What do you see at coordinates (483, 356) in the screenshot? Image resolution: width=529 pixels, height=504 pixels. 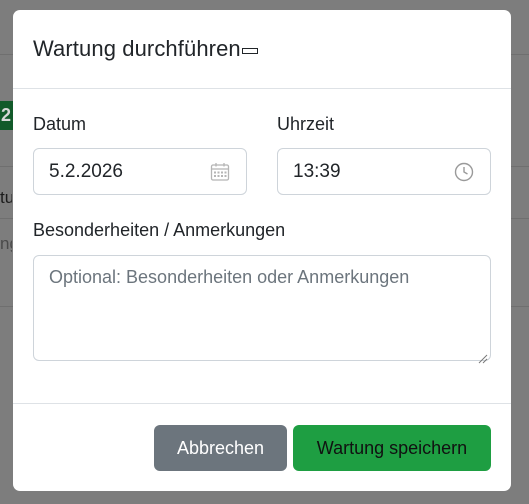 I see `resize-handle-icon` at bounding box center [483, 356].